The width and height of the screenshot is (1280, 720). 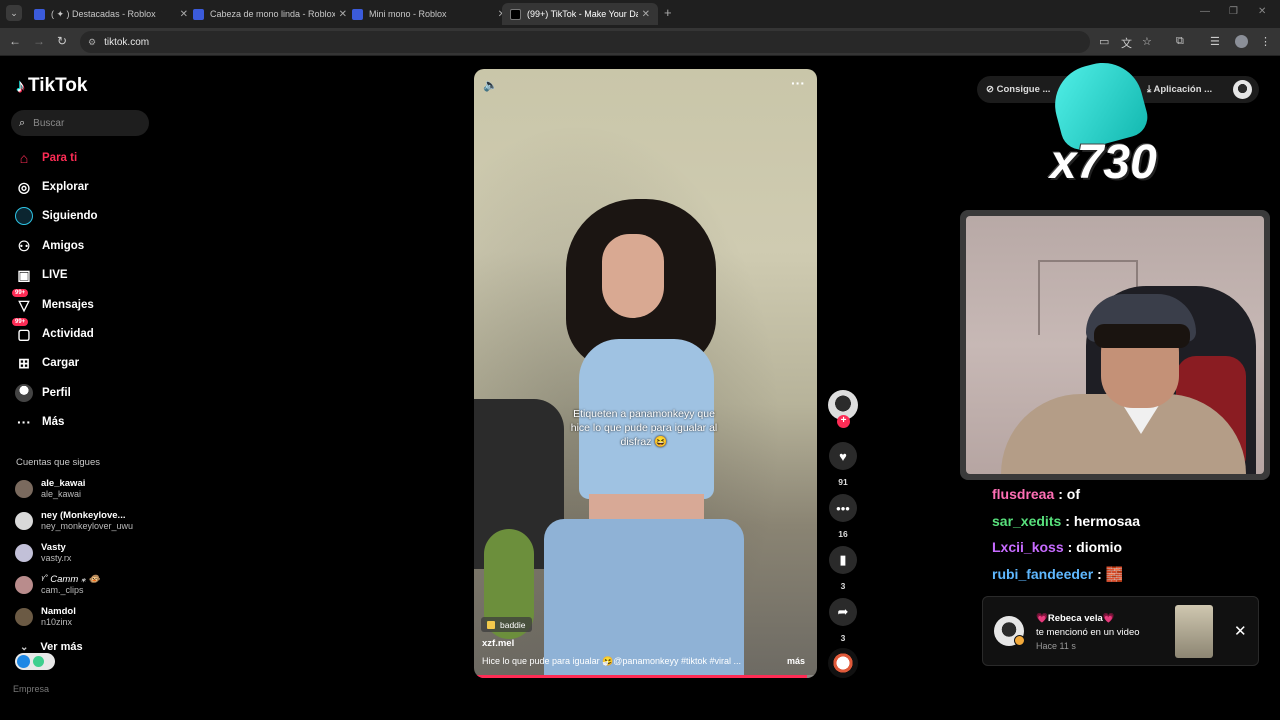 I want to click on sidebar-item-amigos: ⚇ Amigos, so click(x=49, y=246).